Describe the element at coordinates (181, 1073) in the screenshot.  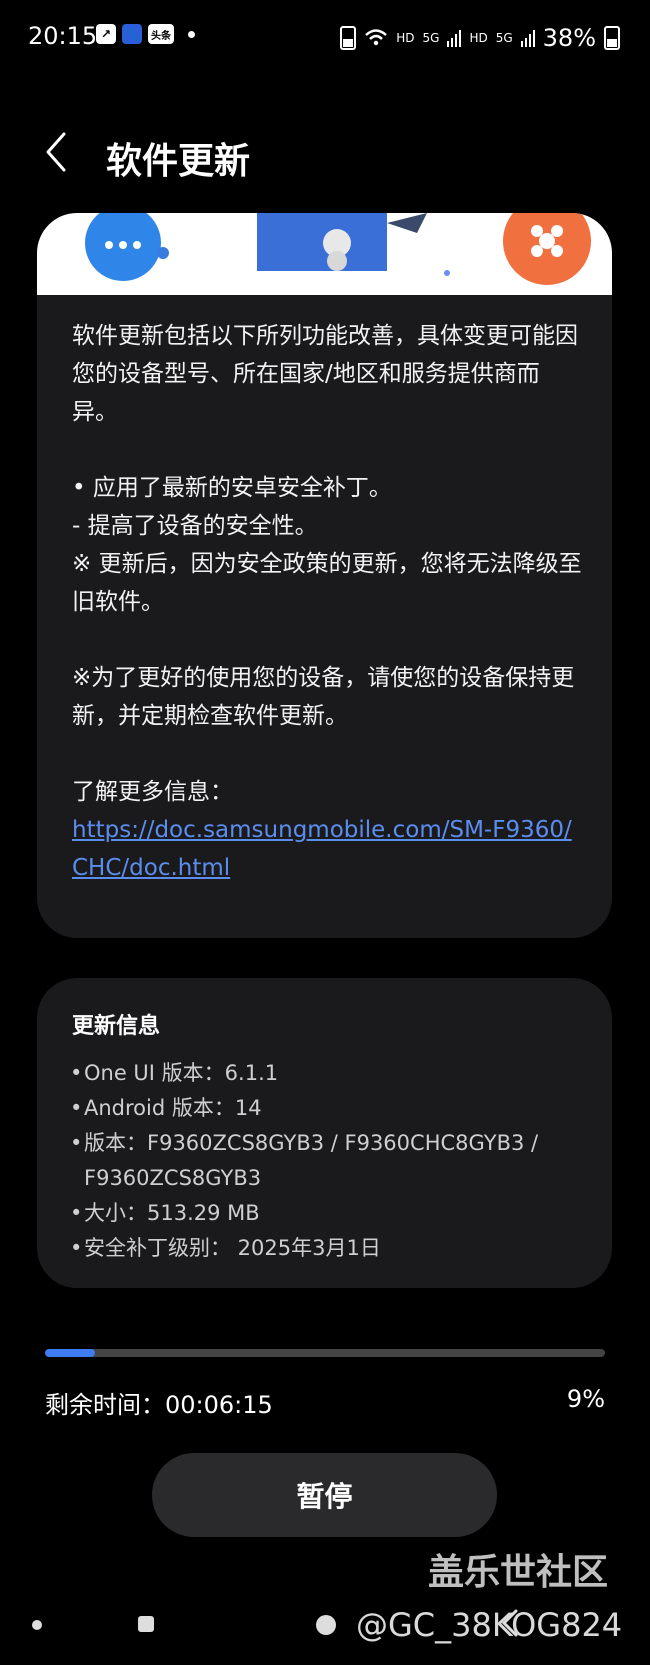
I see `info-item-text: One UI 版本：6.1.1` at that location.